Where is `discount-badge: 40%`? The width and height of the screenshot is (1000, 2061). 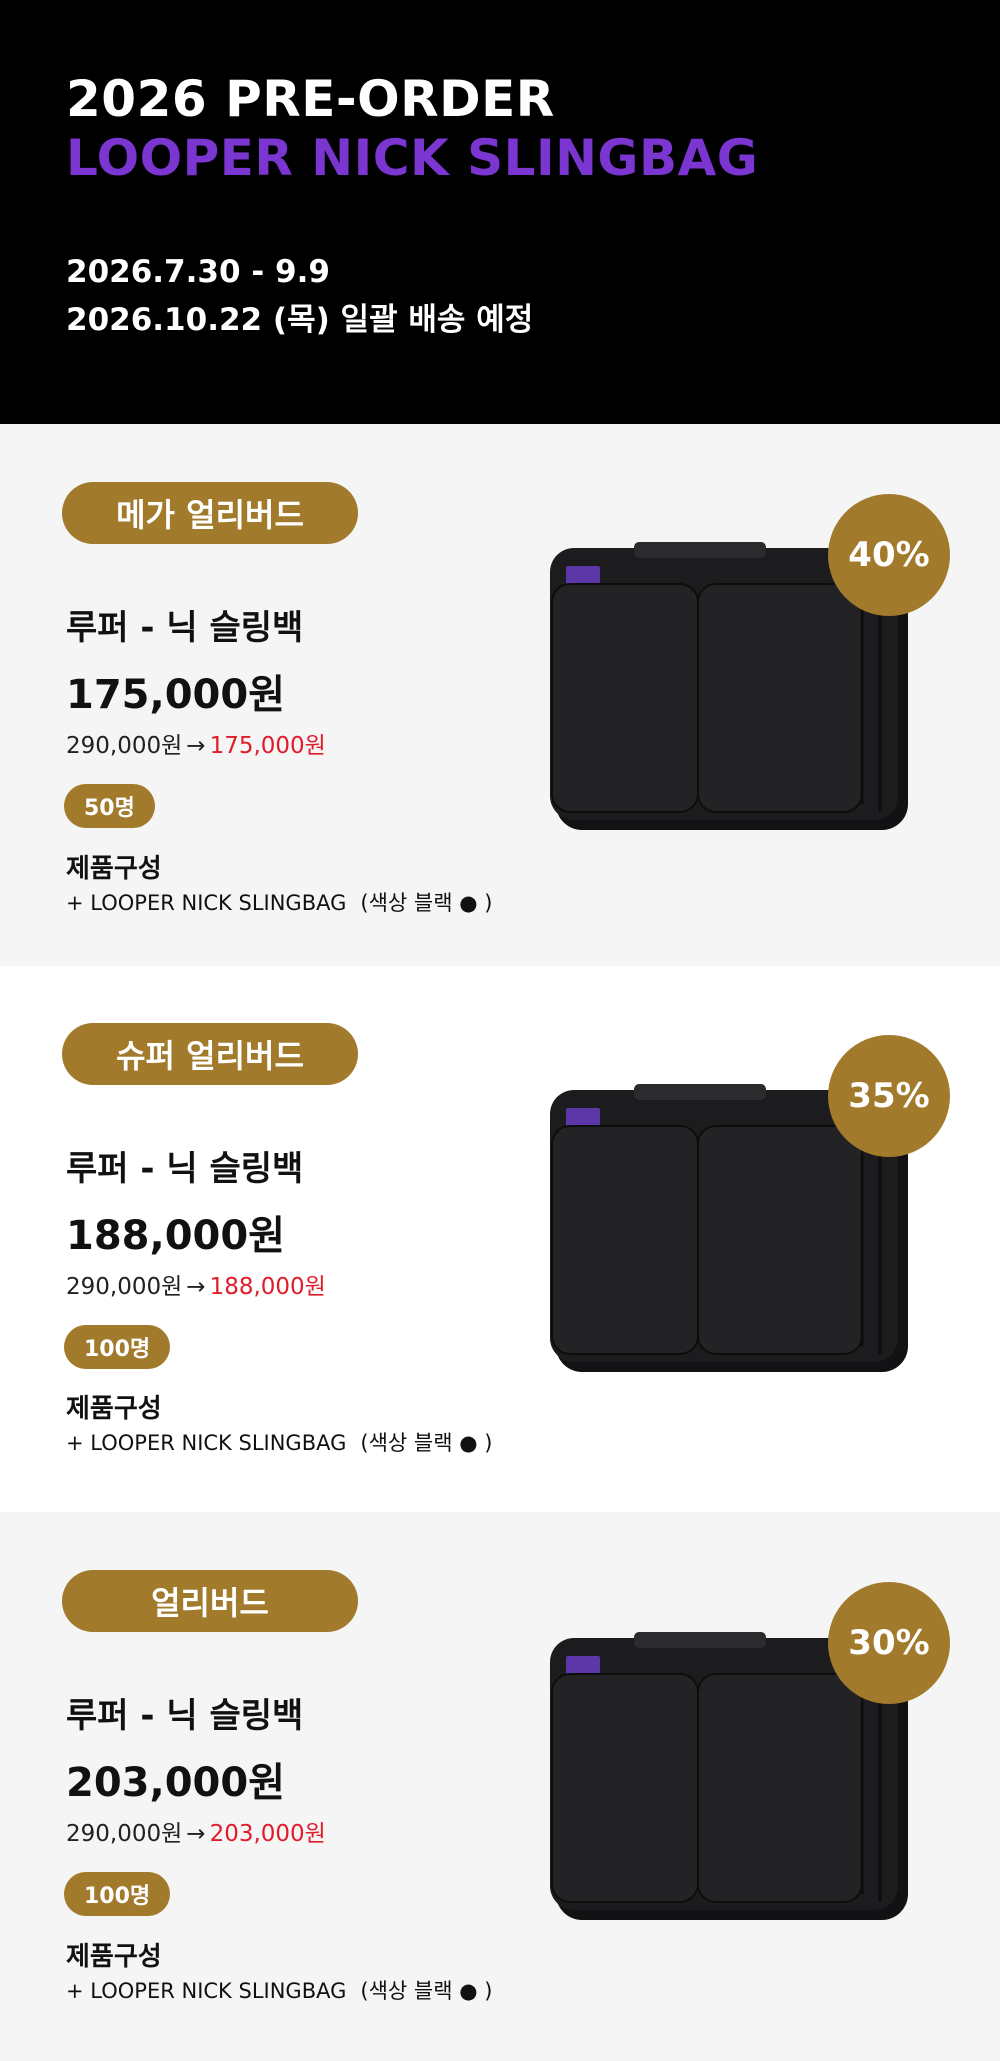 discount-badge: 40% is located at coordinates (889, 555).